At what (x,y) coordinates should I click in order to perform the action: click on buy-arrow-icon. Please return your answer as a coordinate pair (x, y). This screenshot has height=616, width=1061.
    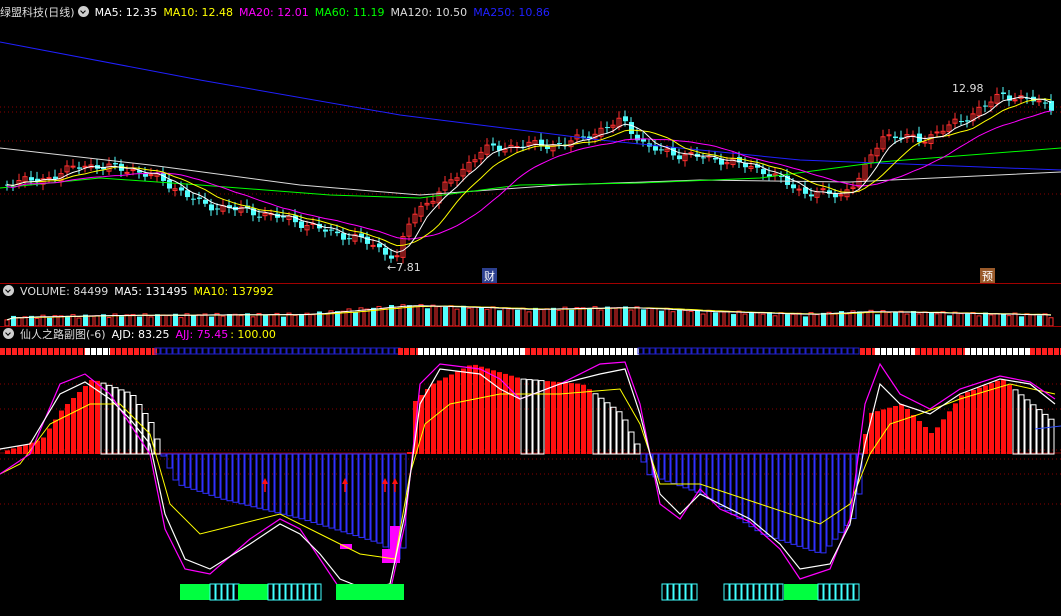
    Looking at the image, I should click on (395, 481).